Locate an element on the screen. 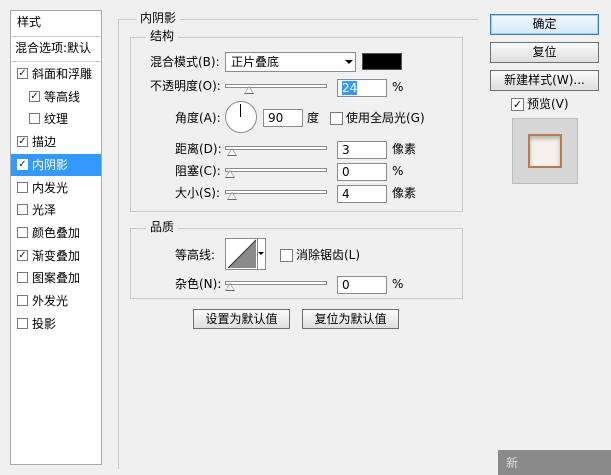 The height and width of the screenshot is (475, 611). style-list-item: ✓ 描边 is located at coordinates (56, 142).